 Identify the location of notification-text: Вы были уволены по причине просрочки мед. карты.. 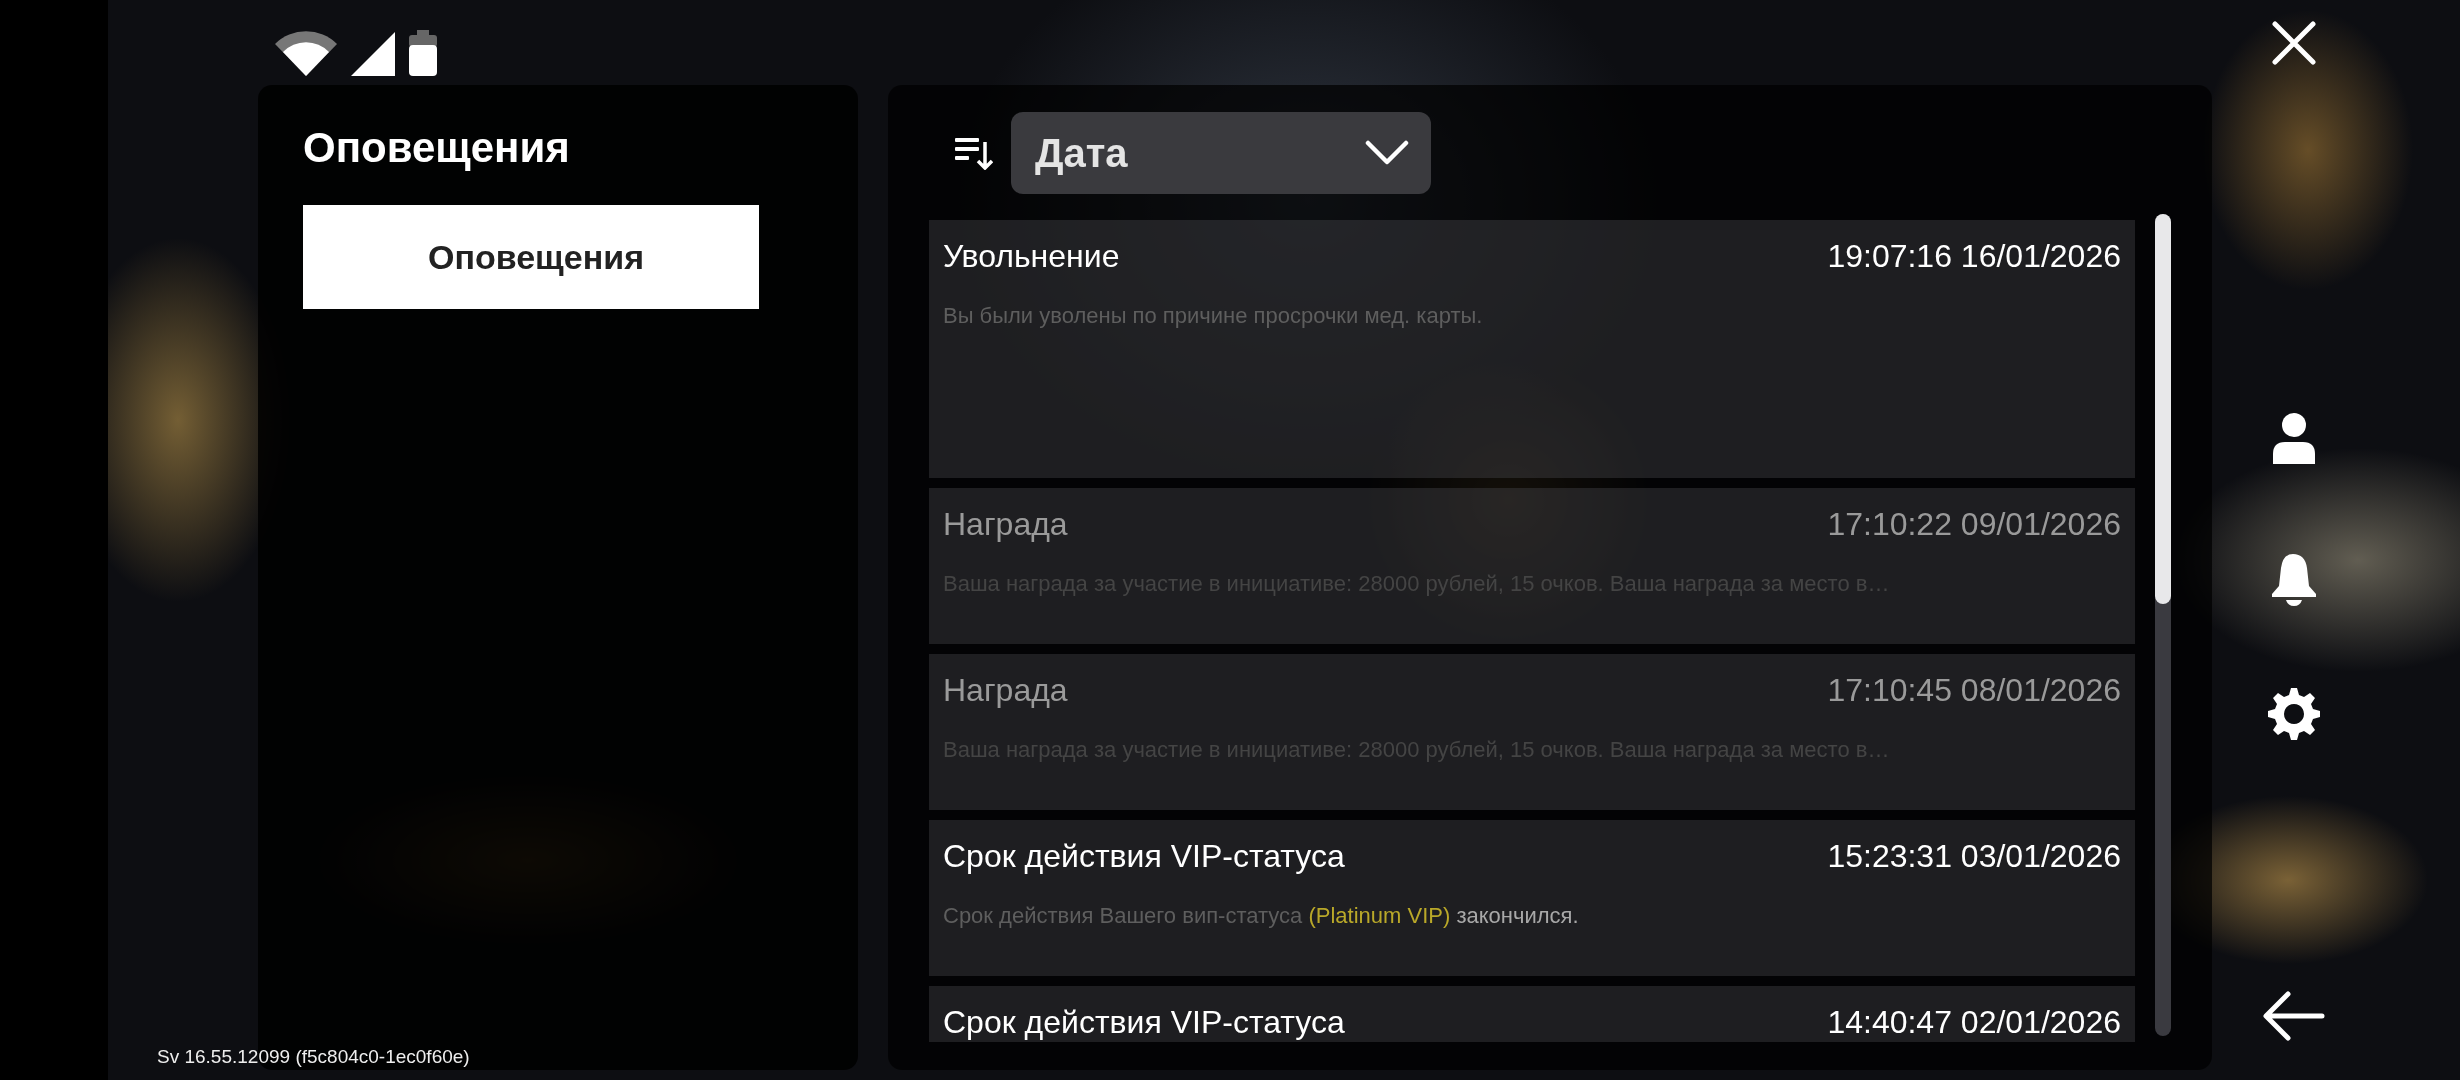
(1213, 316).